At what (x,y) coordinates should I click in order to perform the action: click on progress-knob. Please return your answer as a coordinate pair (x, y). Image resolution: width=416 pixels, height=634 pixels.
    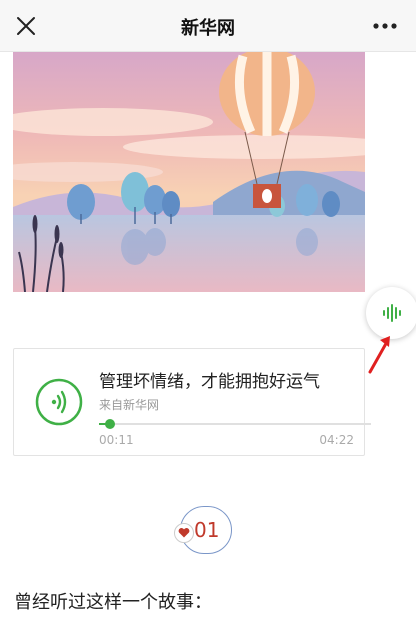
    Looking at the image, I should click on (110, 424).